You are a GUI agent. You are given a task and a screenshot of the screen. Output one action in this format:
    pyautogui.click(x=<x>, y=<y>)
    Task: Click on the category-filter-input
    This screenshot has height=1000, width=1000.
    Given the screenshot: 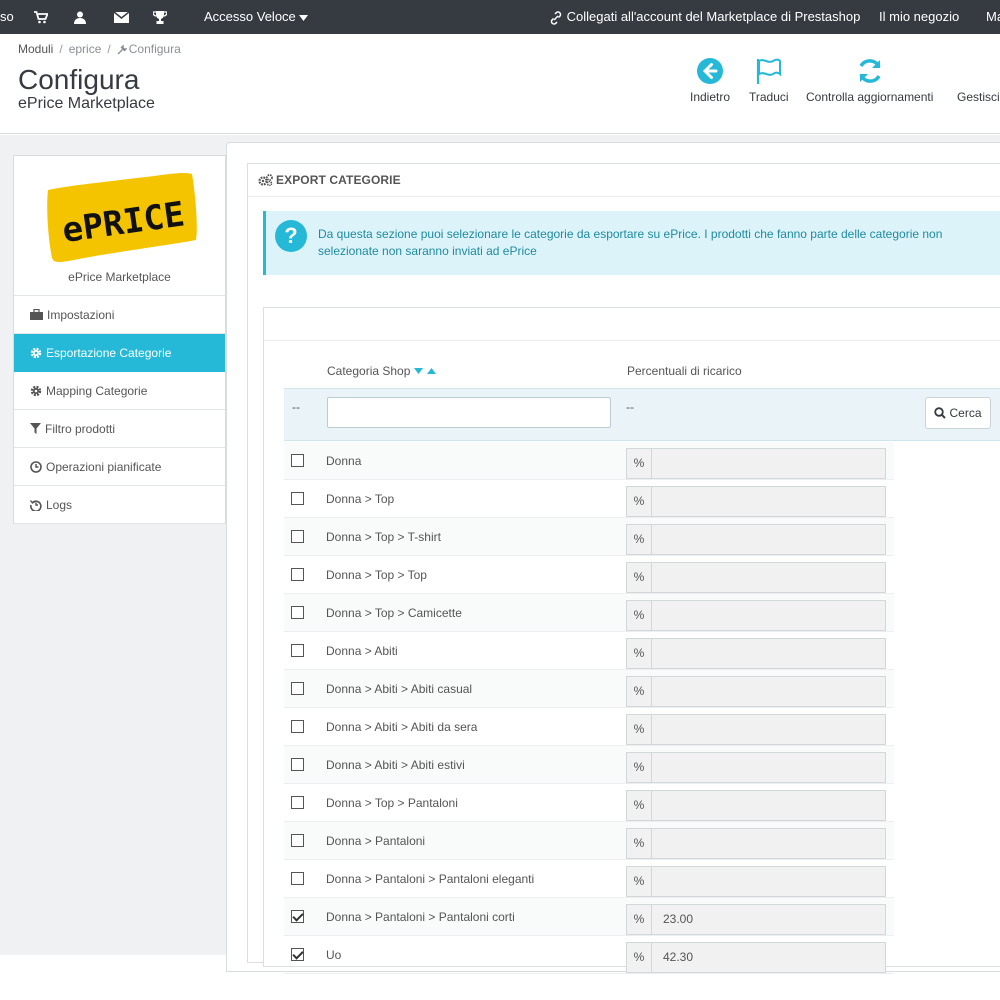 What is the action you would take?
    pyautogui.click(x=469, y=412)
    